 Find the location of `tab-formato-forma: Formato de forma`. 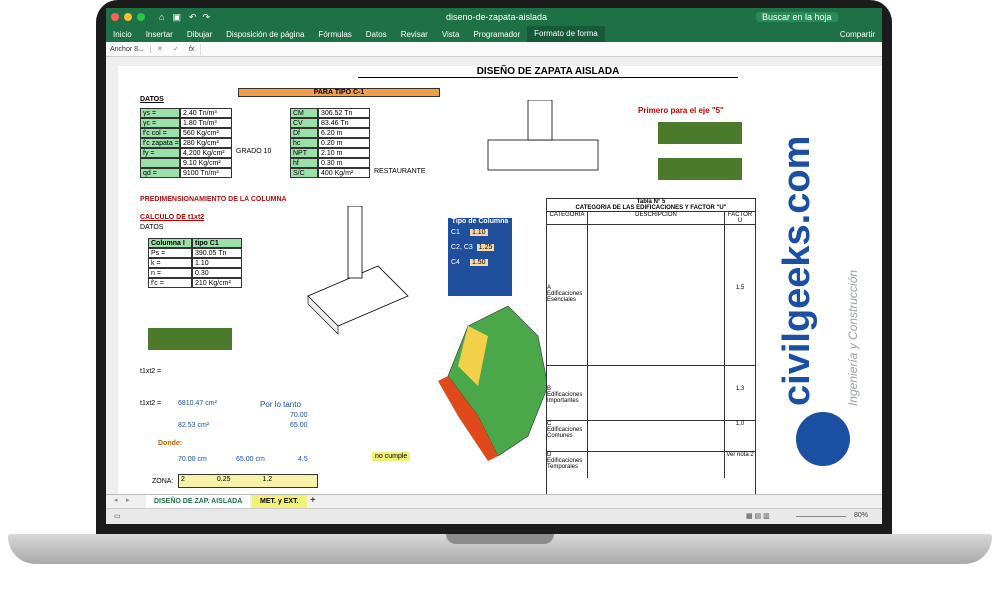

tab-formato-forma: Formato de forma is located at coordinates (566, 34).